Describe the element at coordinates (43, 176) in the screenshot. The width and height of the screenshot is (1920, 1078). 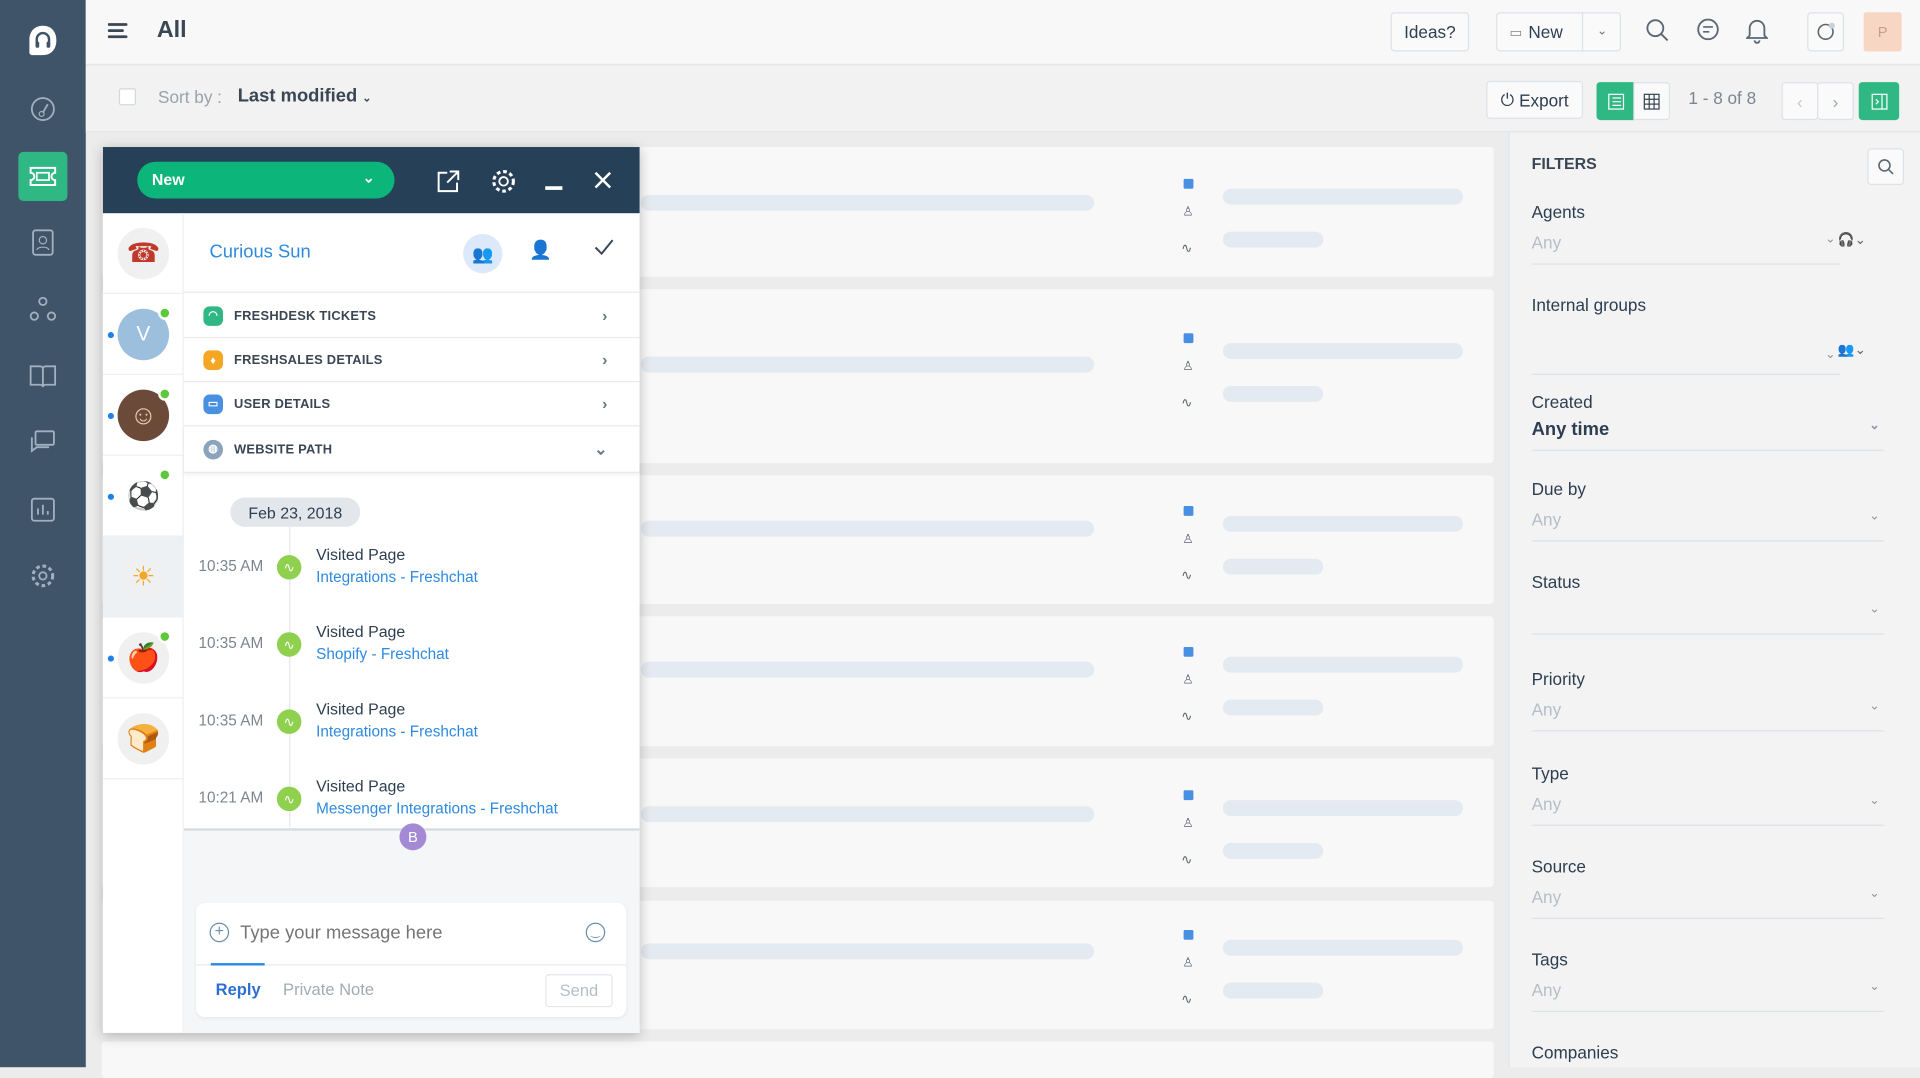
I see `tickets-icon` at that location.